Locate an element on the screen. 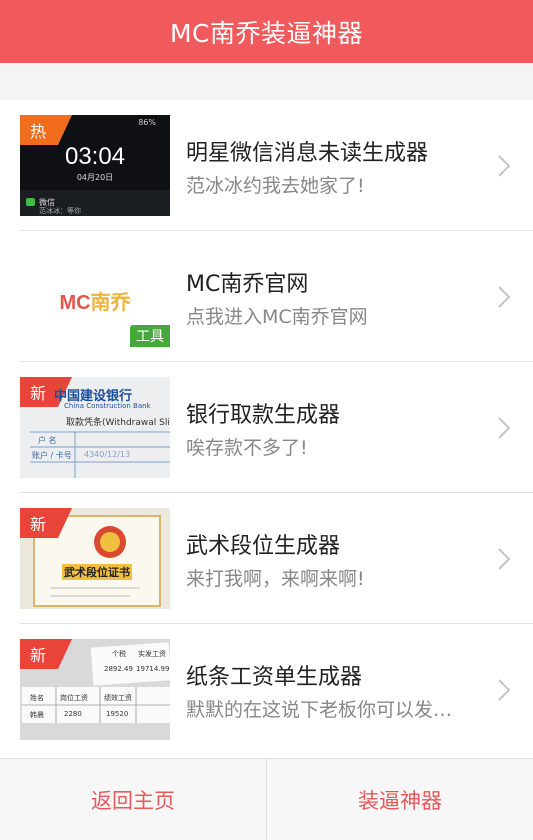 The width and height of the screenshot is (533, 840). slip-header-perf: 绩效工资 is located at coordinates (118, 698).